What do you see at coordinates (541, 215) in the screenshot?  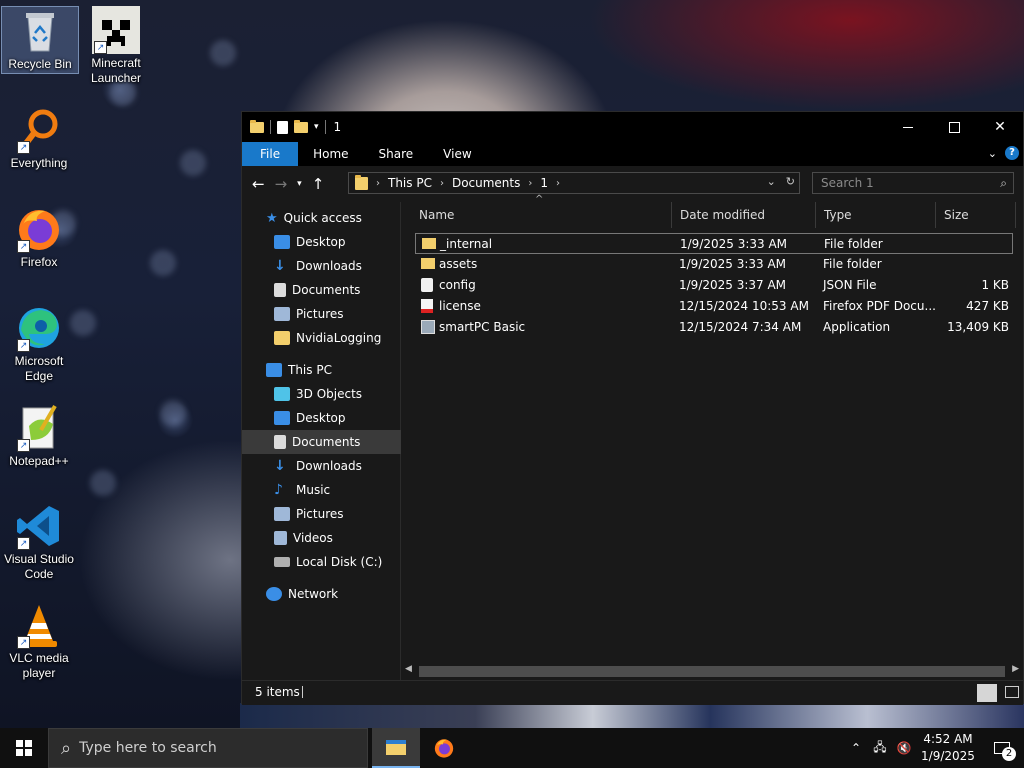 I see `column-name: Name` at bounding box center [541, 215].